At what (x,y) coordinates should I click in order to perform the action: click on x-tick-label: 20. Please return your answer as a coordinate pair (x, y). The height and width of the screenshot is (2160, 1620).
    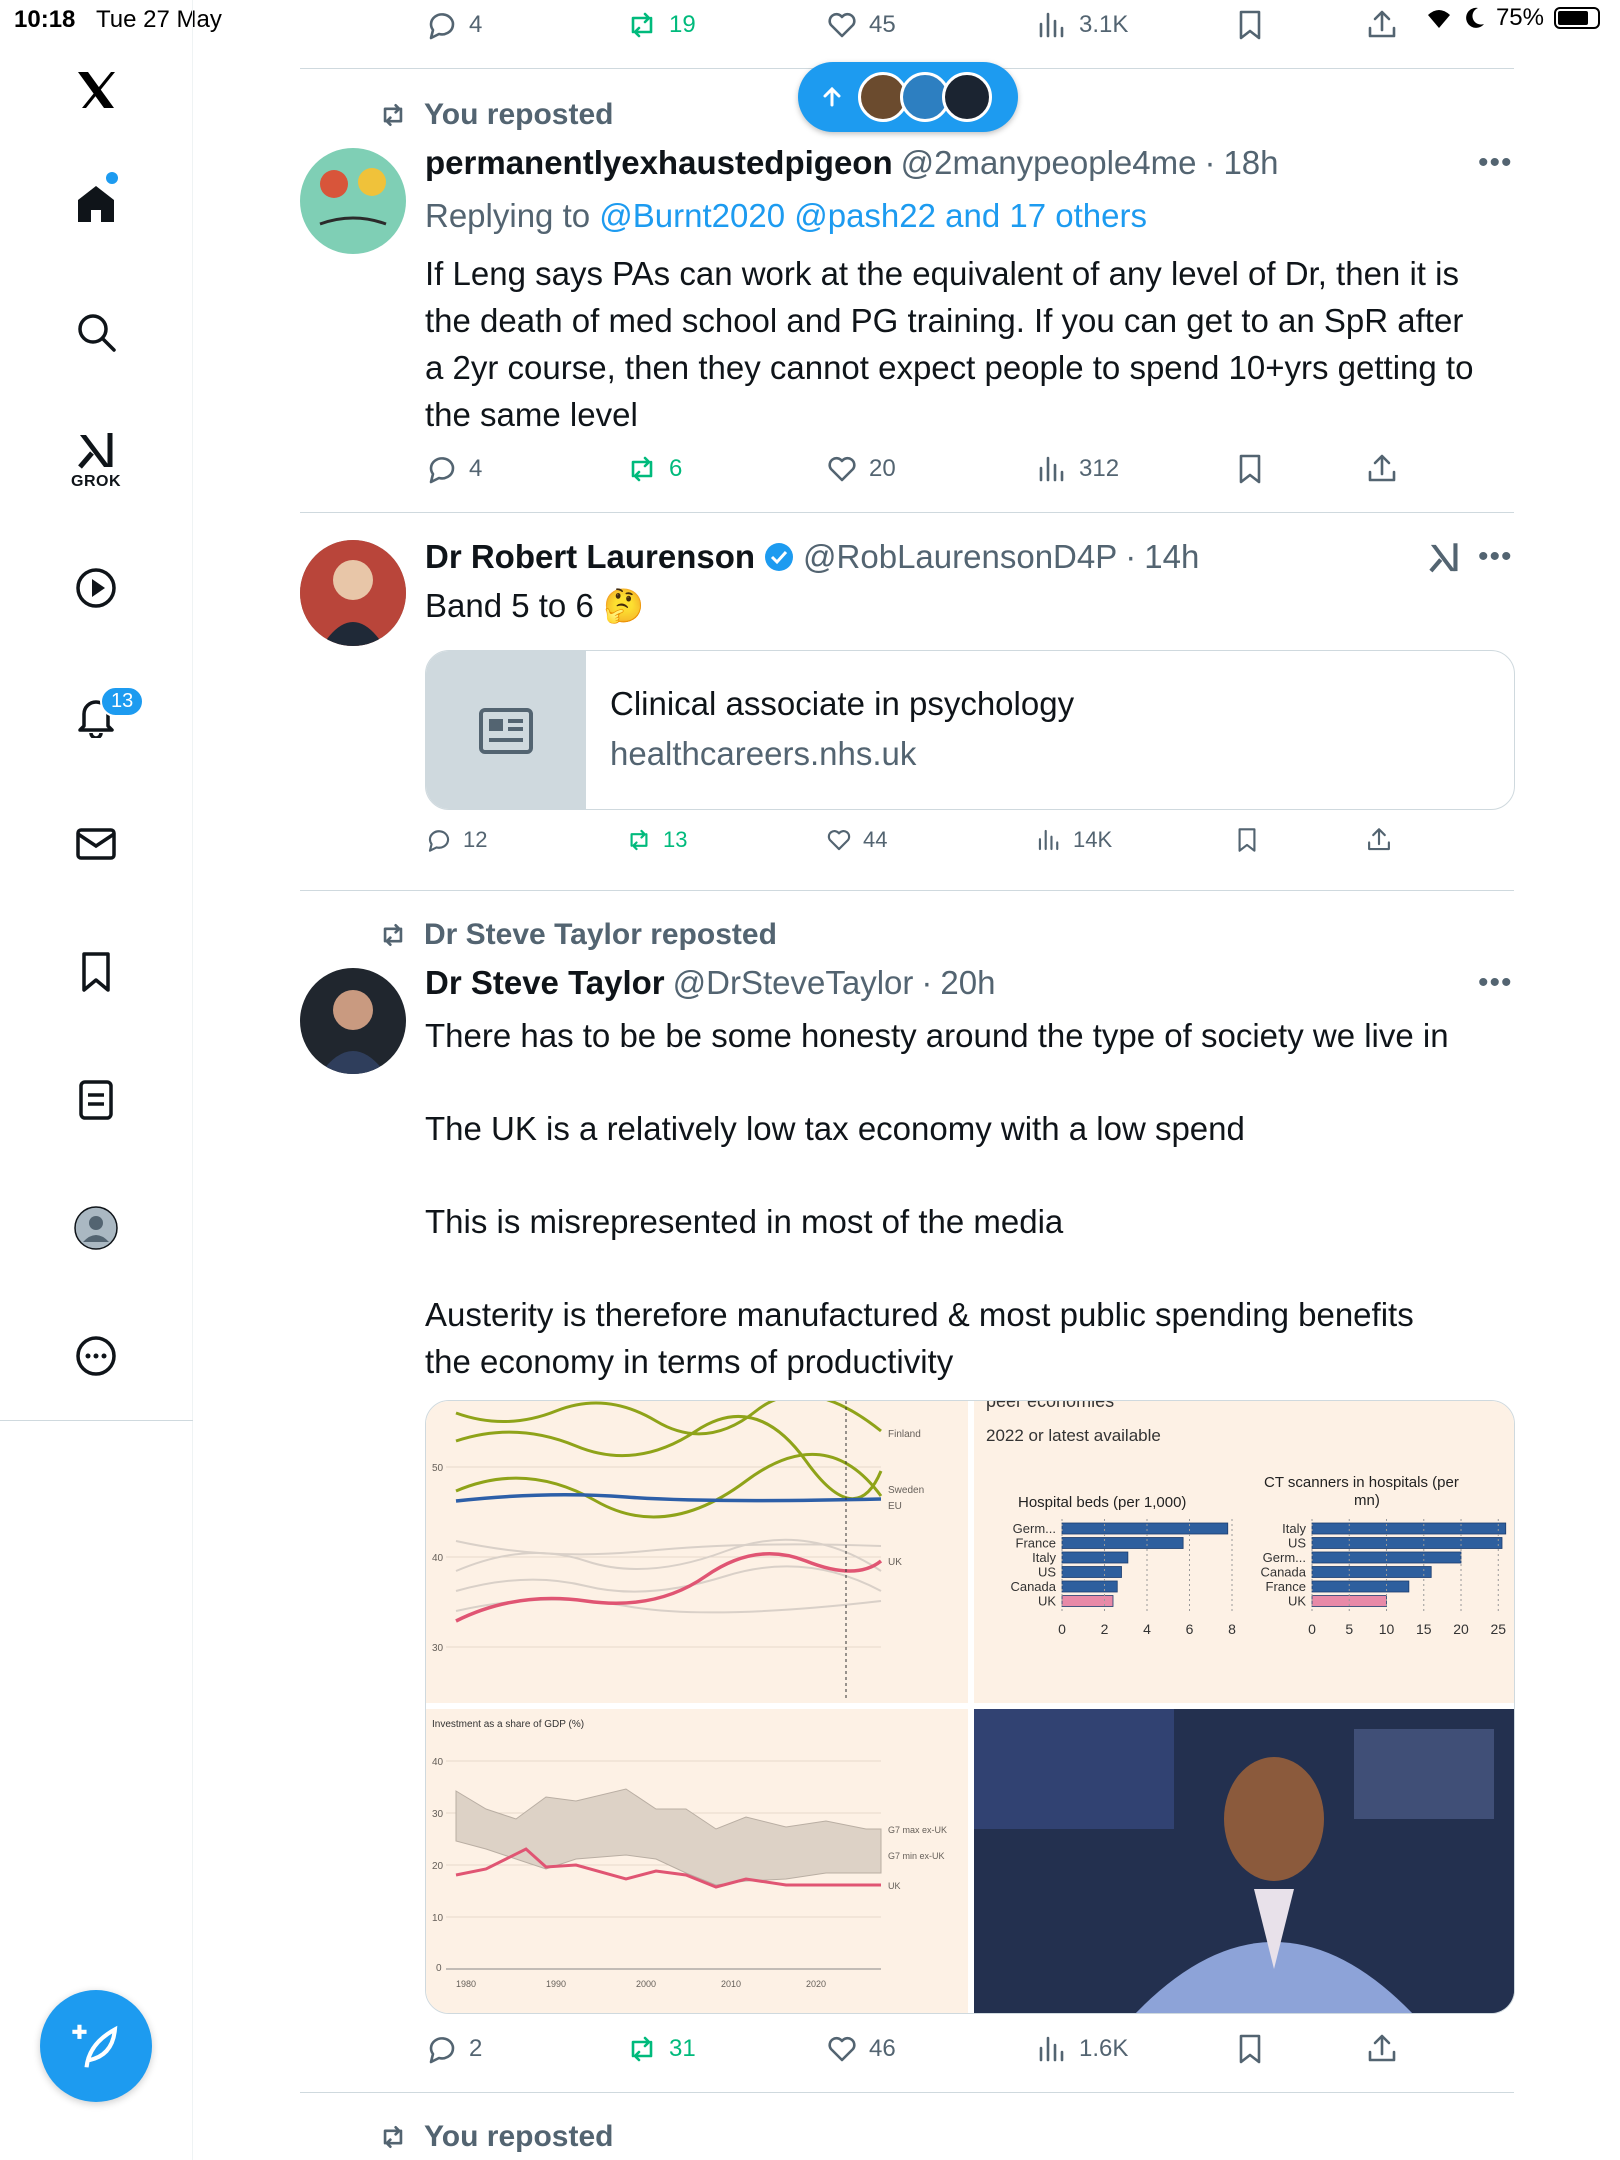
    Looking at the image, I should click on (1461, 1629).